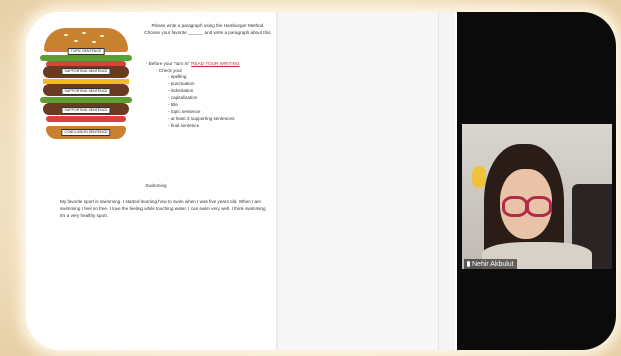 This screenshot has height=356, width=621. What do you see at coordinates (201, 97) in the screenshot?
I see `checklist-item: capitalization` at bounding box center [201, 97].